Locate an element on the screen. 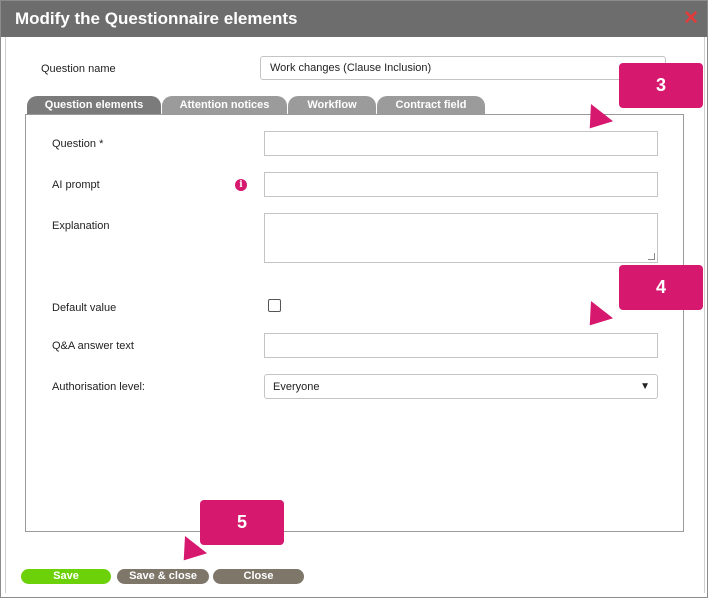  dialog-titlebar: Modify the Questionnaire elements ✕ is located at coordinates (354, 19).